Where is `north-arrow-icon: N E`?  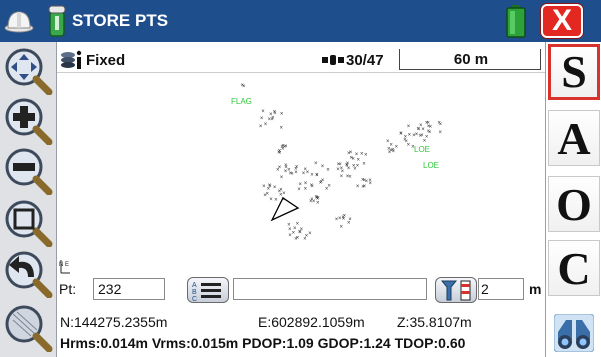
north-arrow-icon: N E is located at coordinates (64, 267).